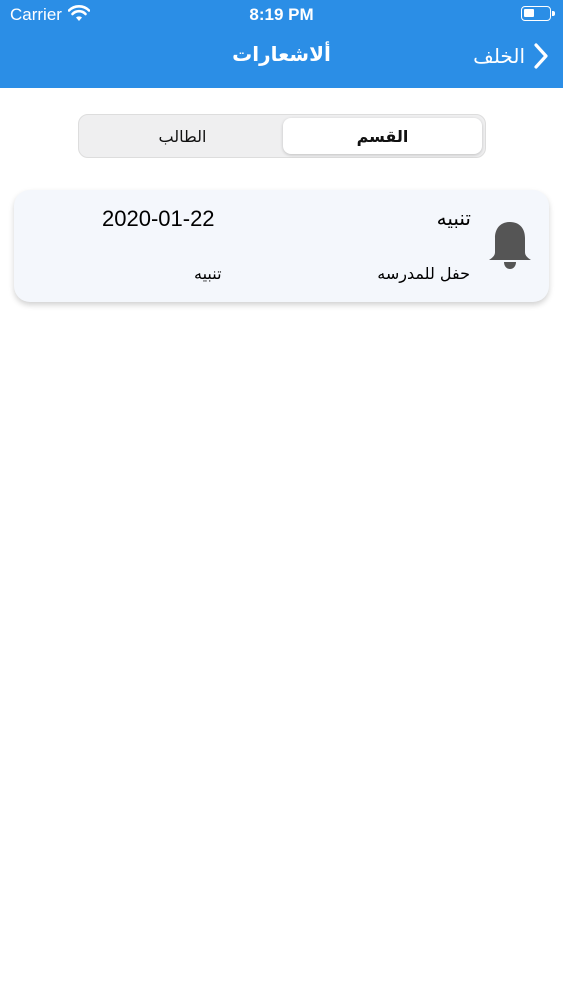 The image size is (563, 1000). Describe the element at coordinates (453, 218) in the screenshot. I see `notification-title: تنبيه` at that location.